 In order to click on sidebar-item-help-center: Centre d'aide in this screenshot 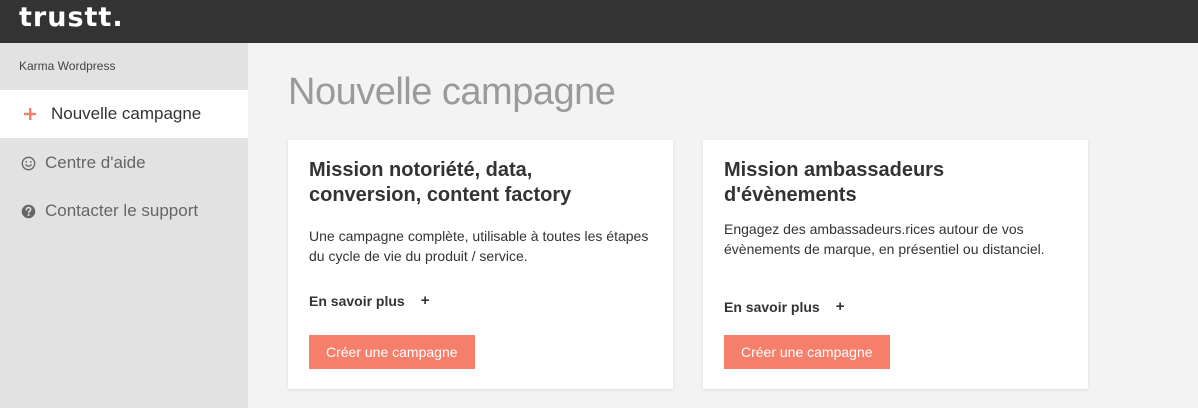, I will do `click(124, 163)`.